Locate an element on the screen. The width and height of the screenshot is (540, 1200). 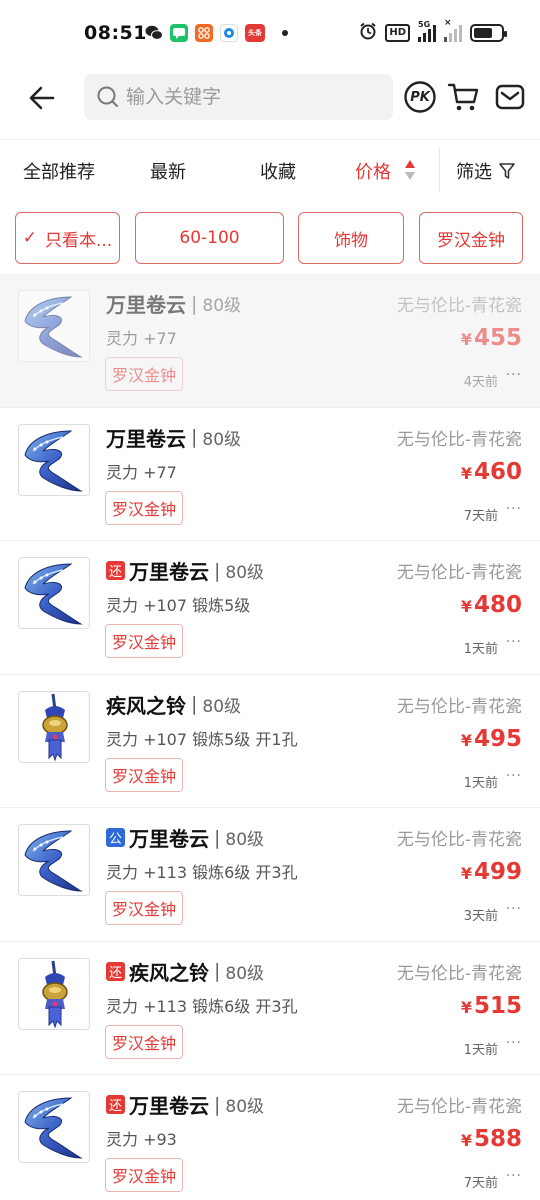
cart-button is located at coordinates (463, 97).